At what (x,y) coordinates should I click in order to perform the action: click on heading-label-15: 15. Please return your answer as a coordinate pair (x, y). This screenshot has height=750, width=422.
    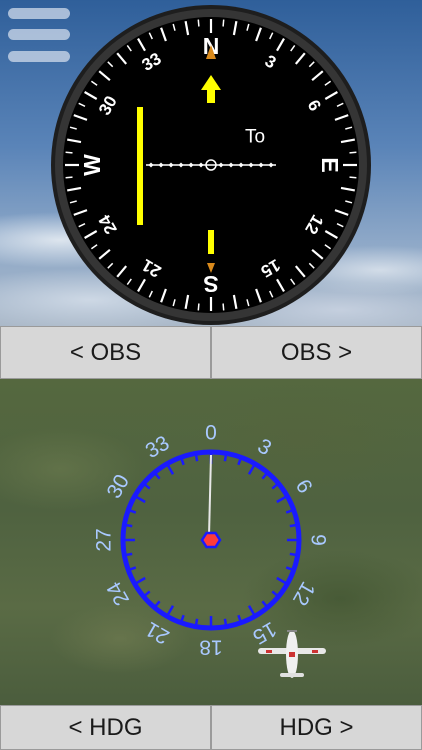
    Looking at the image, I should click on (265, 633).